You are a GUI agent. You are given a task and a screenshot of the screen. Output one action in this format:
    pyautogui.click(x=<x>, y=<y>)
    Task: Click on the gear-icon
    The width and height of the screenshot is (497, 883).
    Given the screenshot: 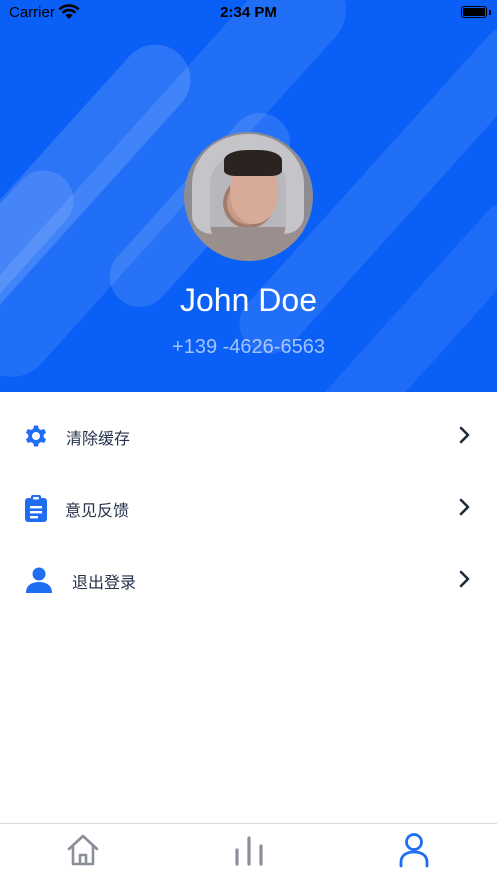 What is the action you would take?
    pyautogui.click(x=36, y=436)
    